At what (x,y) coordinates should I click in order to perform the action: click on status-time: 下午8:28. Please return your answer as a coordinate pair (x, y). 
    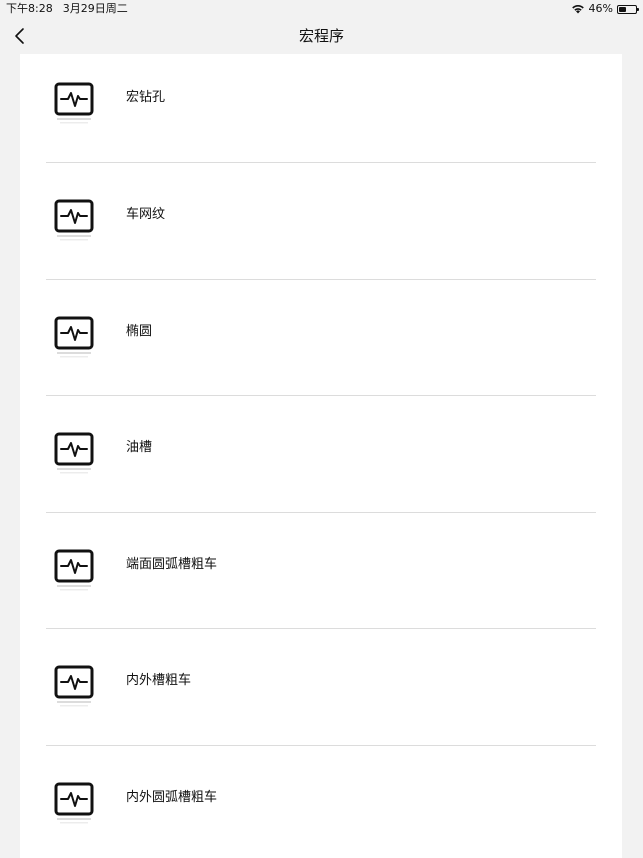
    Looking at the image, I should click on (29, 8).